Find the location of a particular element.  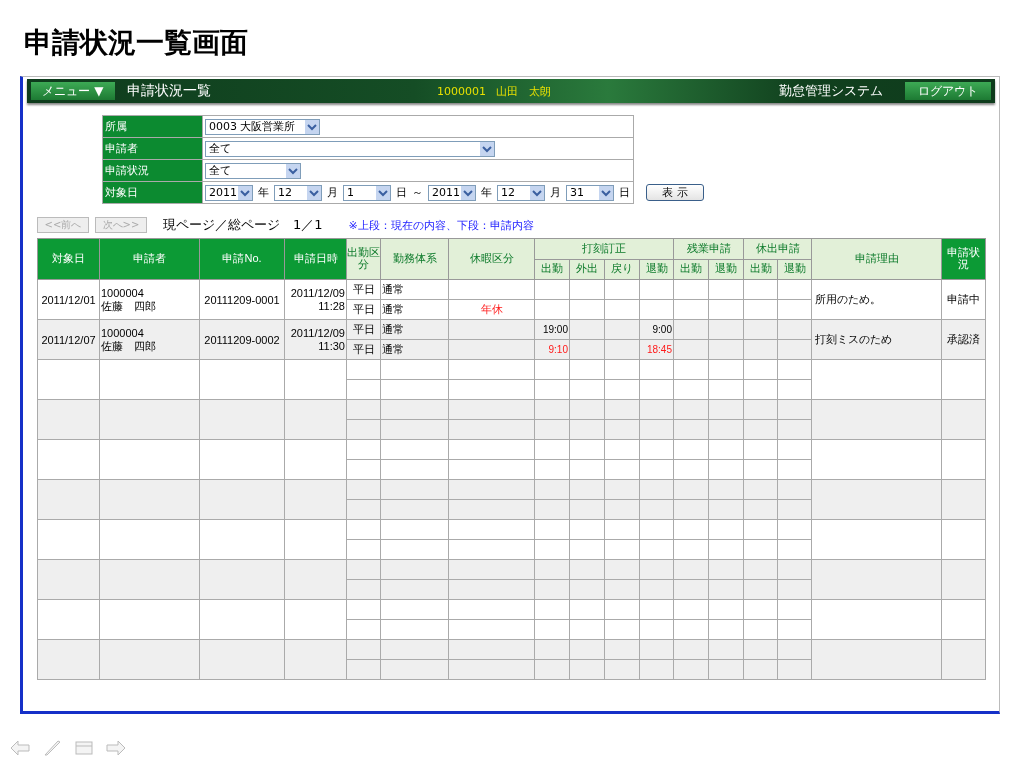

filter-label: 申請者 is located at coordinates (152, 148).